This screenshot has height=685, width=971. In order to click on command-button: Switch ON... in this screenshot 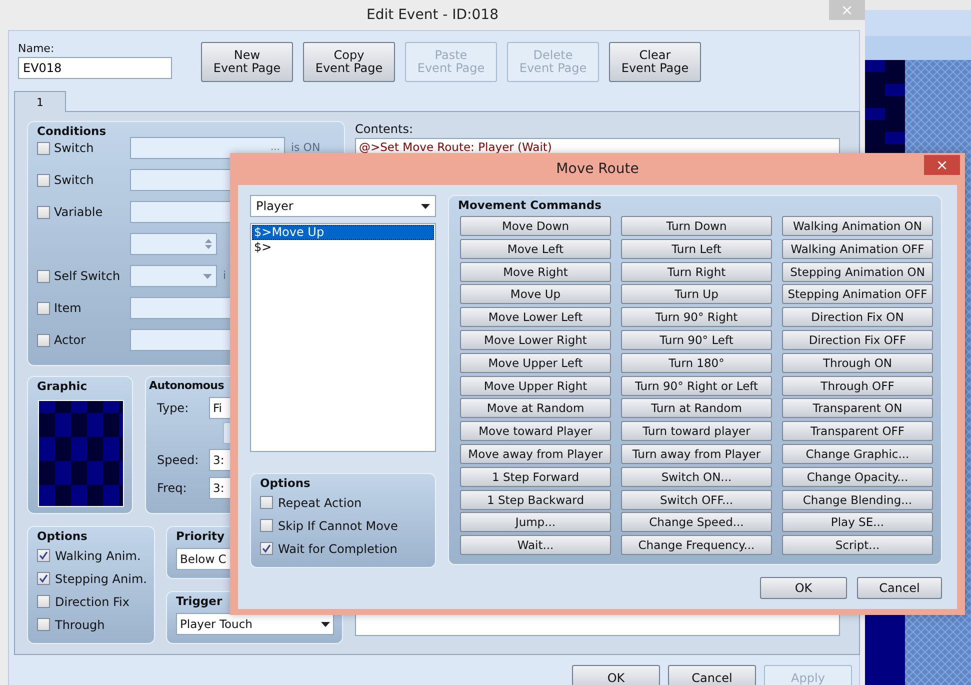, I will do `click(696, 476)`.